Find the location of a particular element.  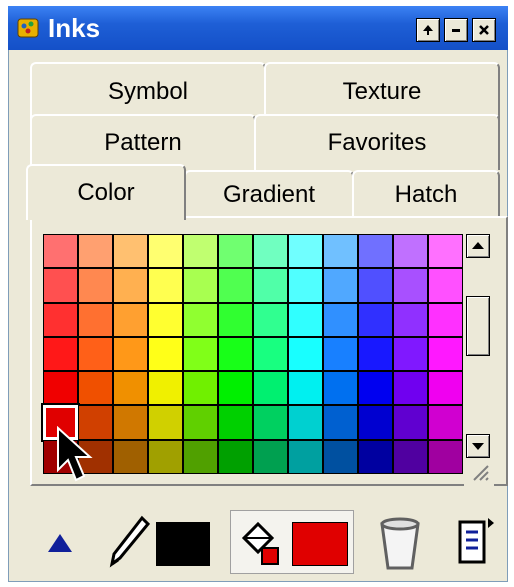

tab-pattern: Pattern is located at coordinates (143, 142).